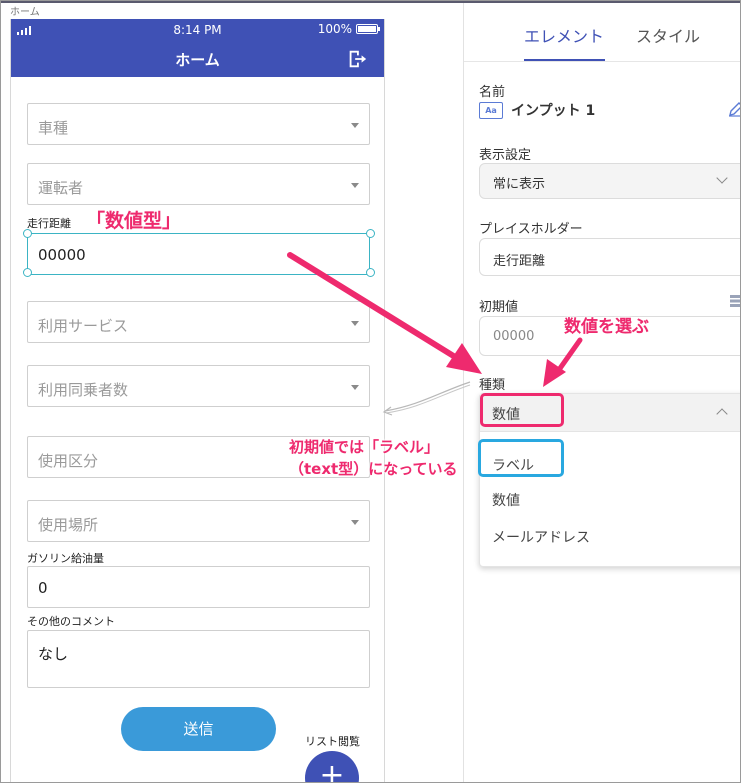 Image resolution: width=741 pixels, height=783 pixels. What do you see at coordinates (553, 111) in the screenshot?
I see `element-name: インプット 1` at bounding box center [553, 111].